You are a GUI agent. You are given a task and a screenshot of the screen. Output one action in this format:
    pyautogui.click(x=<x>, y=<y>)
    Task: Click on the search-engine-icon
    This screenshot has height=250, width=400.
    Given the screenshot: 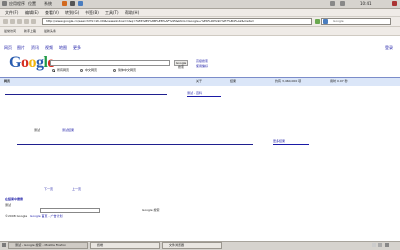 What is the action you would take?
    pyautogui.click(x=325, y=21)
    